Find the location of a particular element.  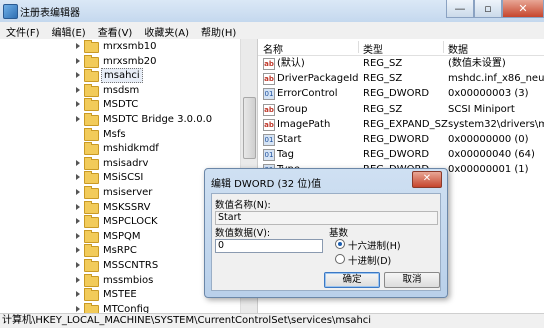

value-data: 0x00000003 (3) is located at coordinates (488, 94).